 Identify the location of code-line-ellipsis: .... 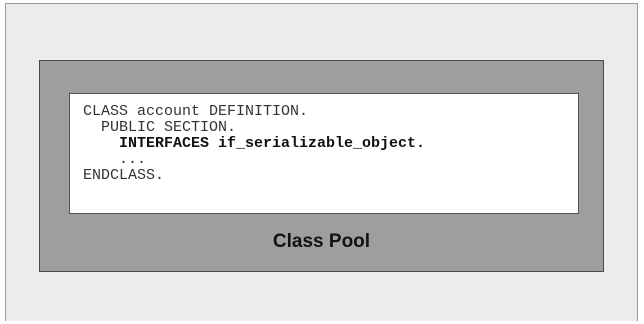
(115, 159).